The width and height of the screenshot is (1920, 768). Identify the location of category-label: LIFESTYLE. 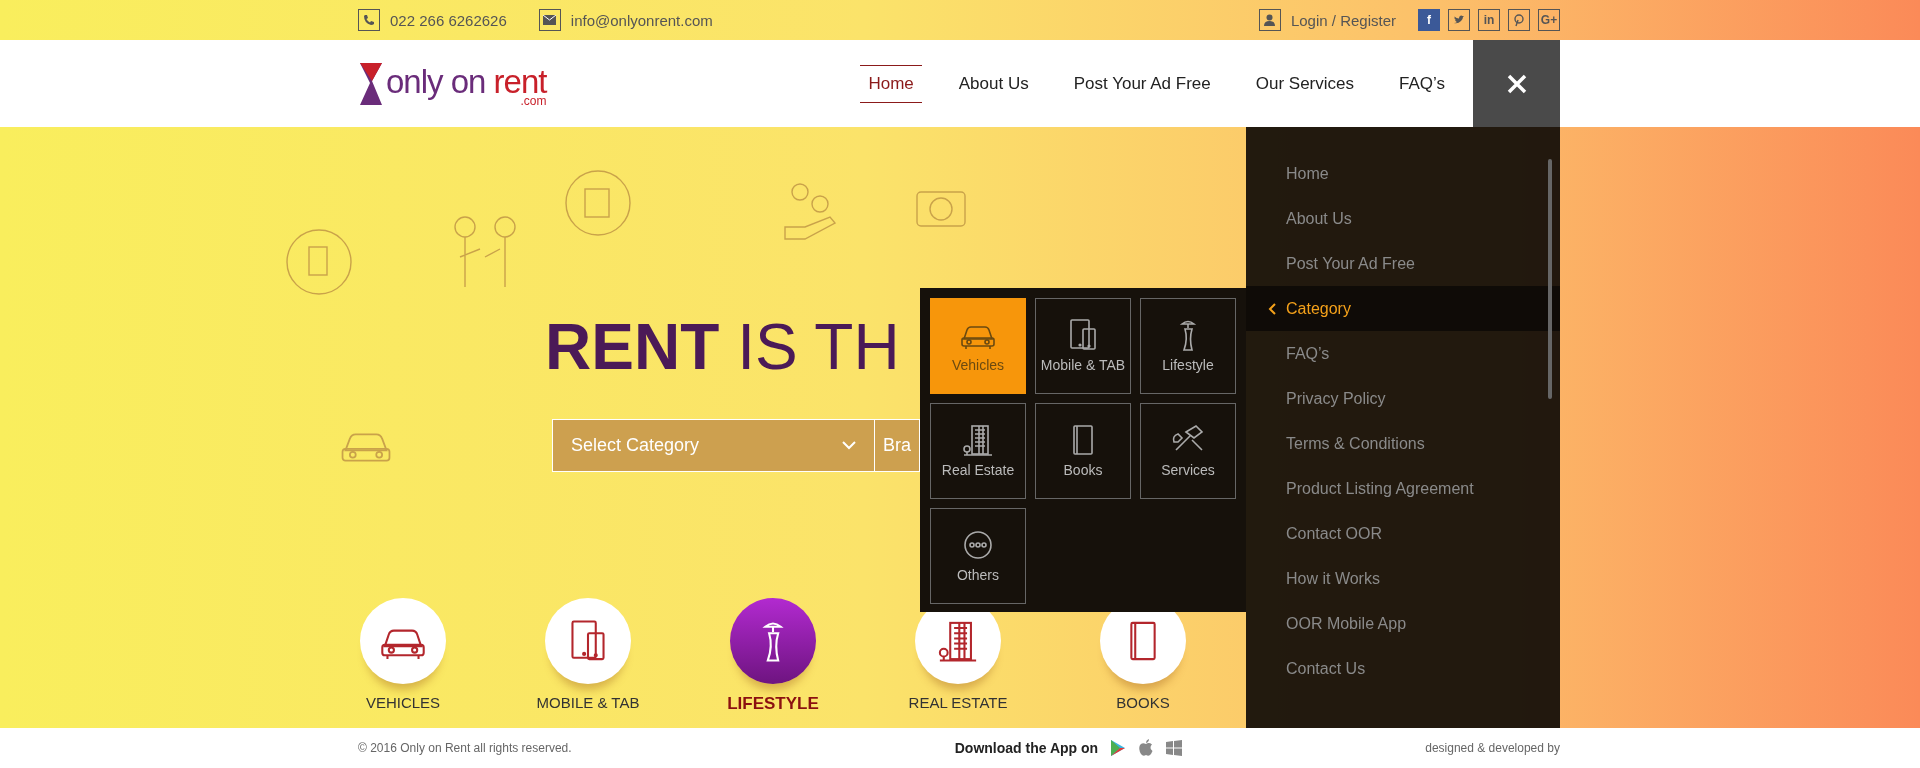
(773, 704).